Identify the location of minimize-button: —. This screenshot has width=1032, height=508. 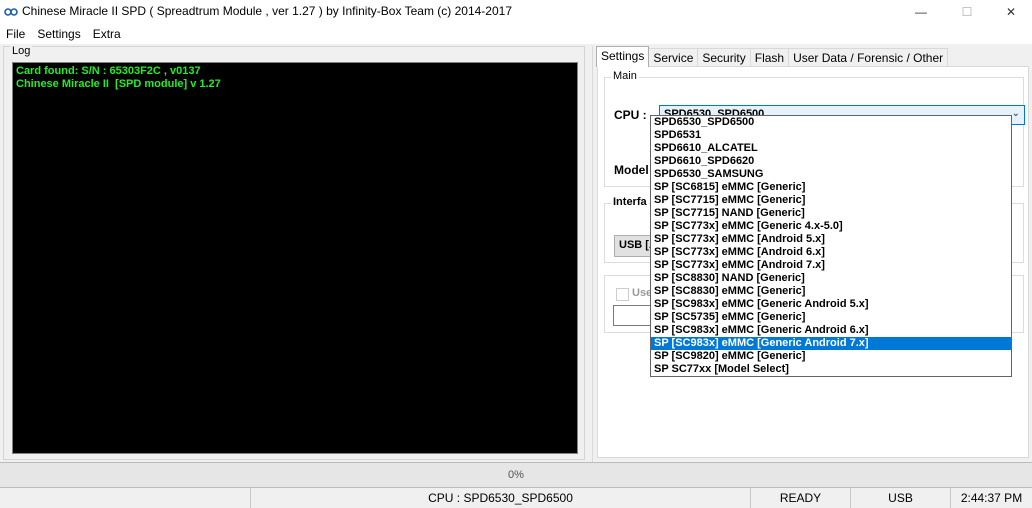
(921, 12).